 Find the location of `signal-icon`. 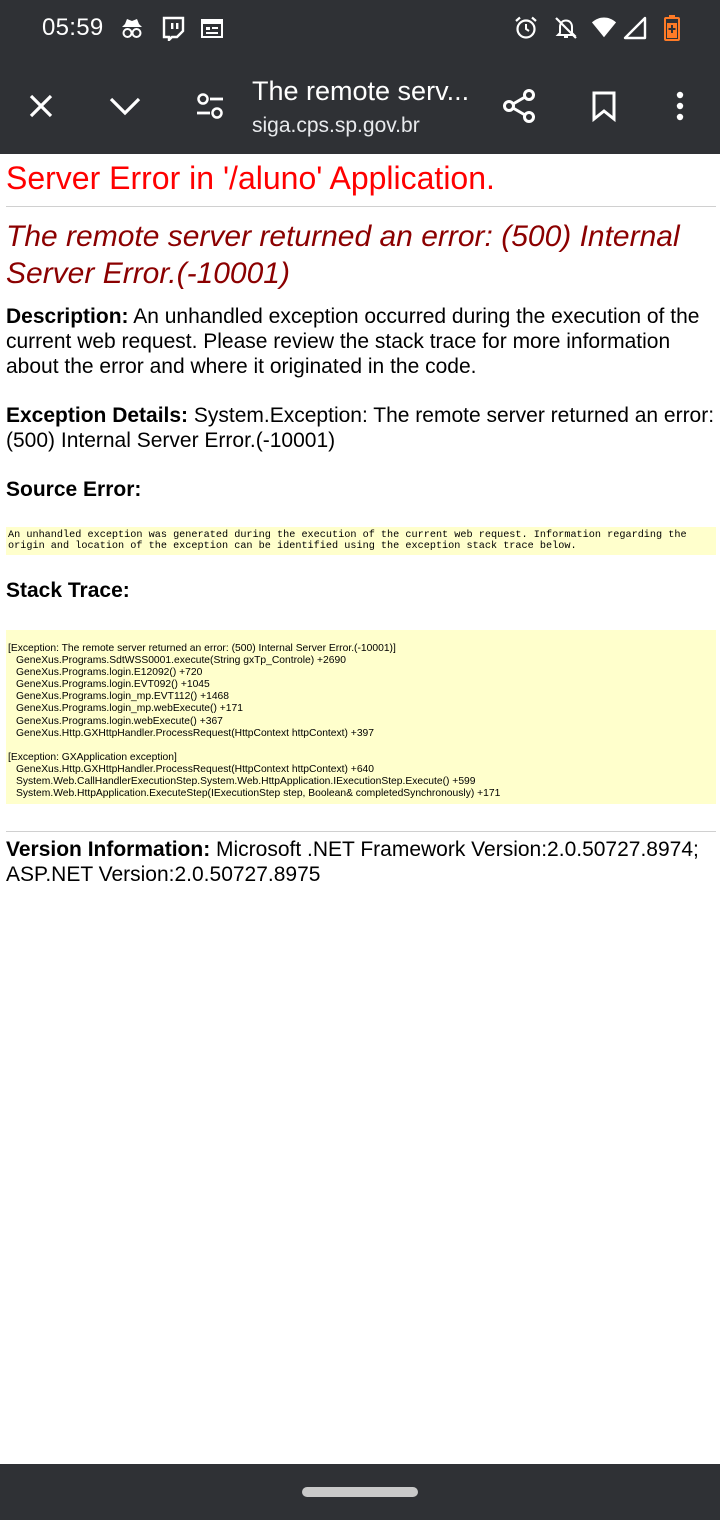

signal-icon is located at coordinates (636, 28).